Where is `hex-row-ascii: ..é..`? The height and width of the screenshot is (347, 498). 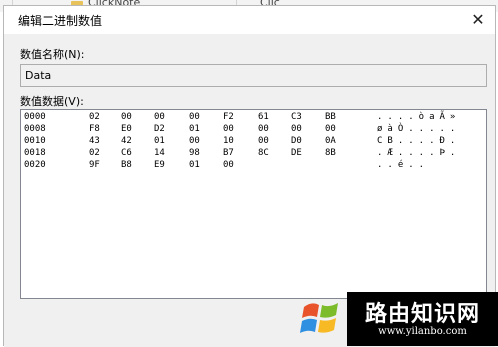 hex-row-ascii: ..é.. is located at coordinates (403, 165).